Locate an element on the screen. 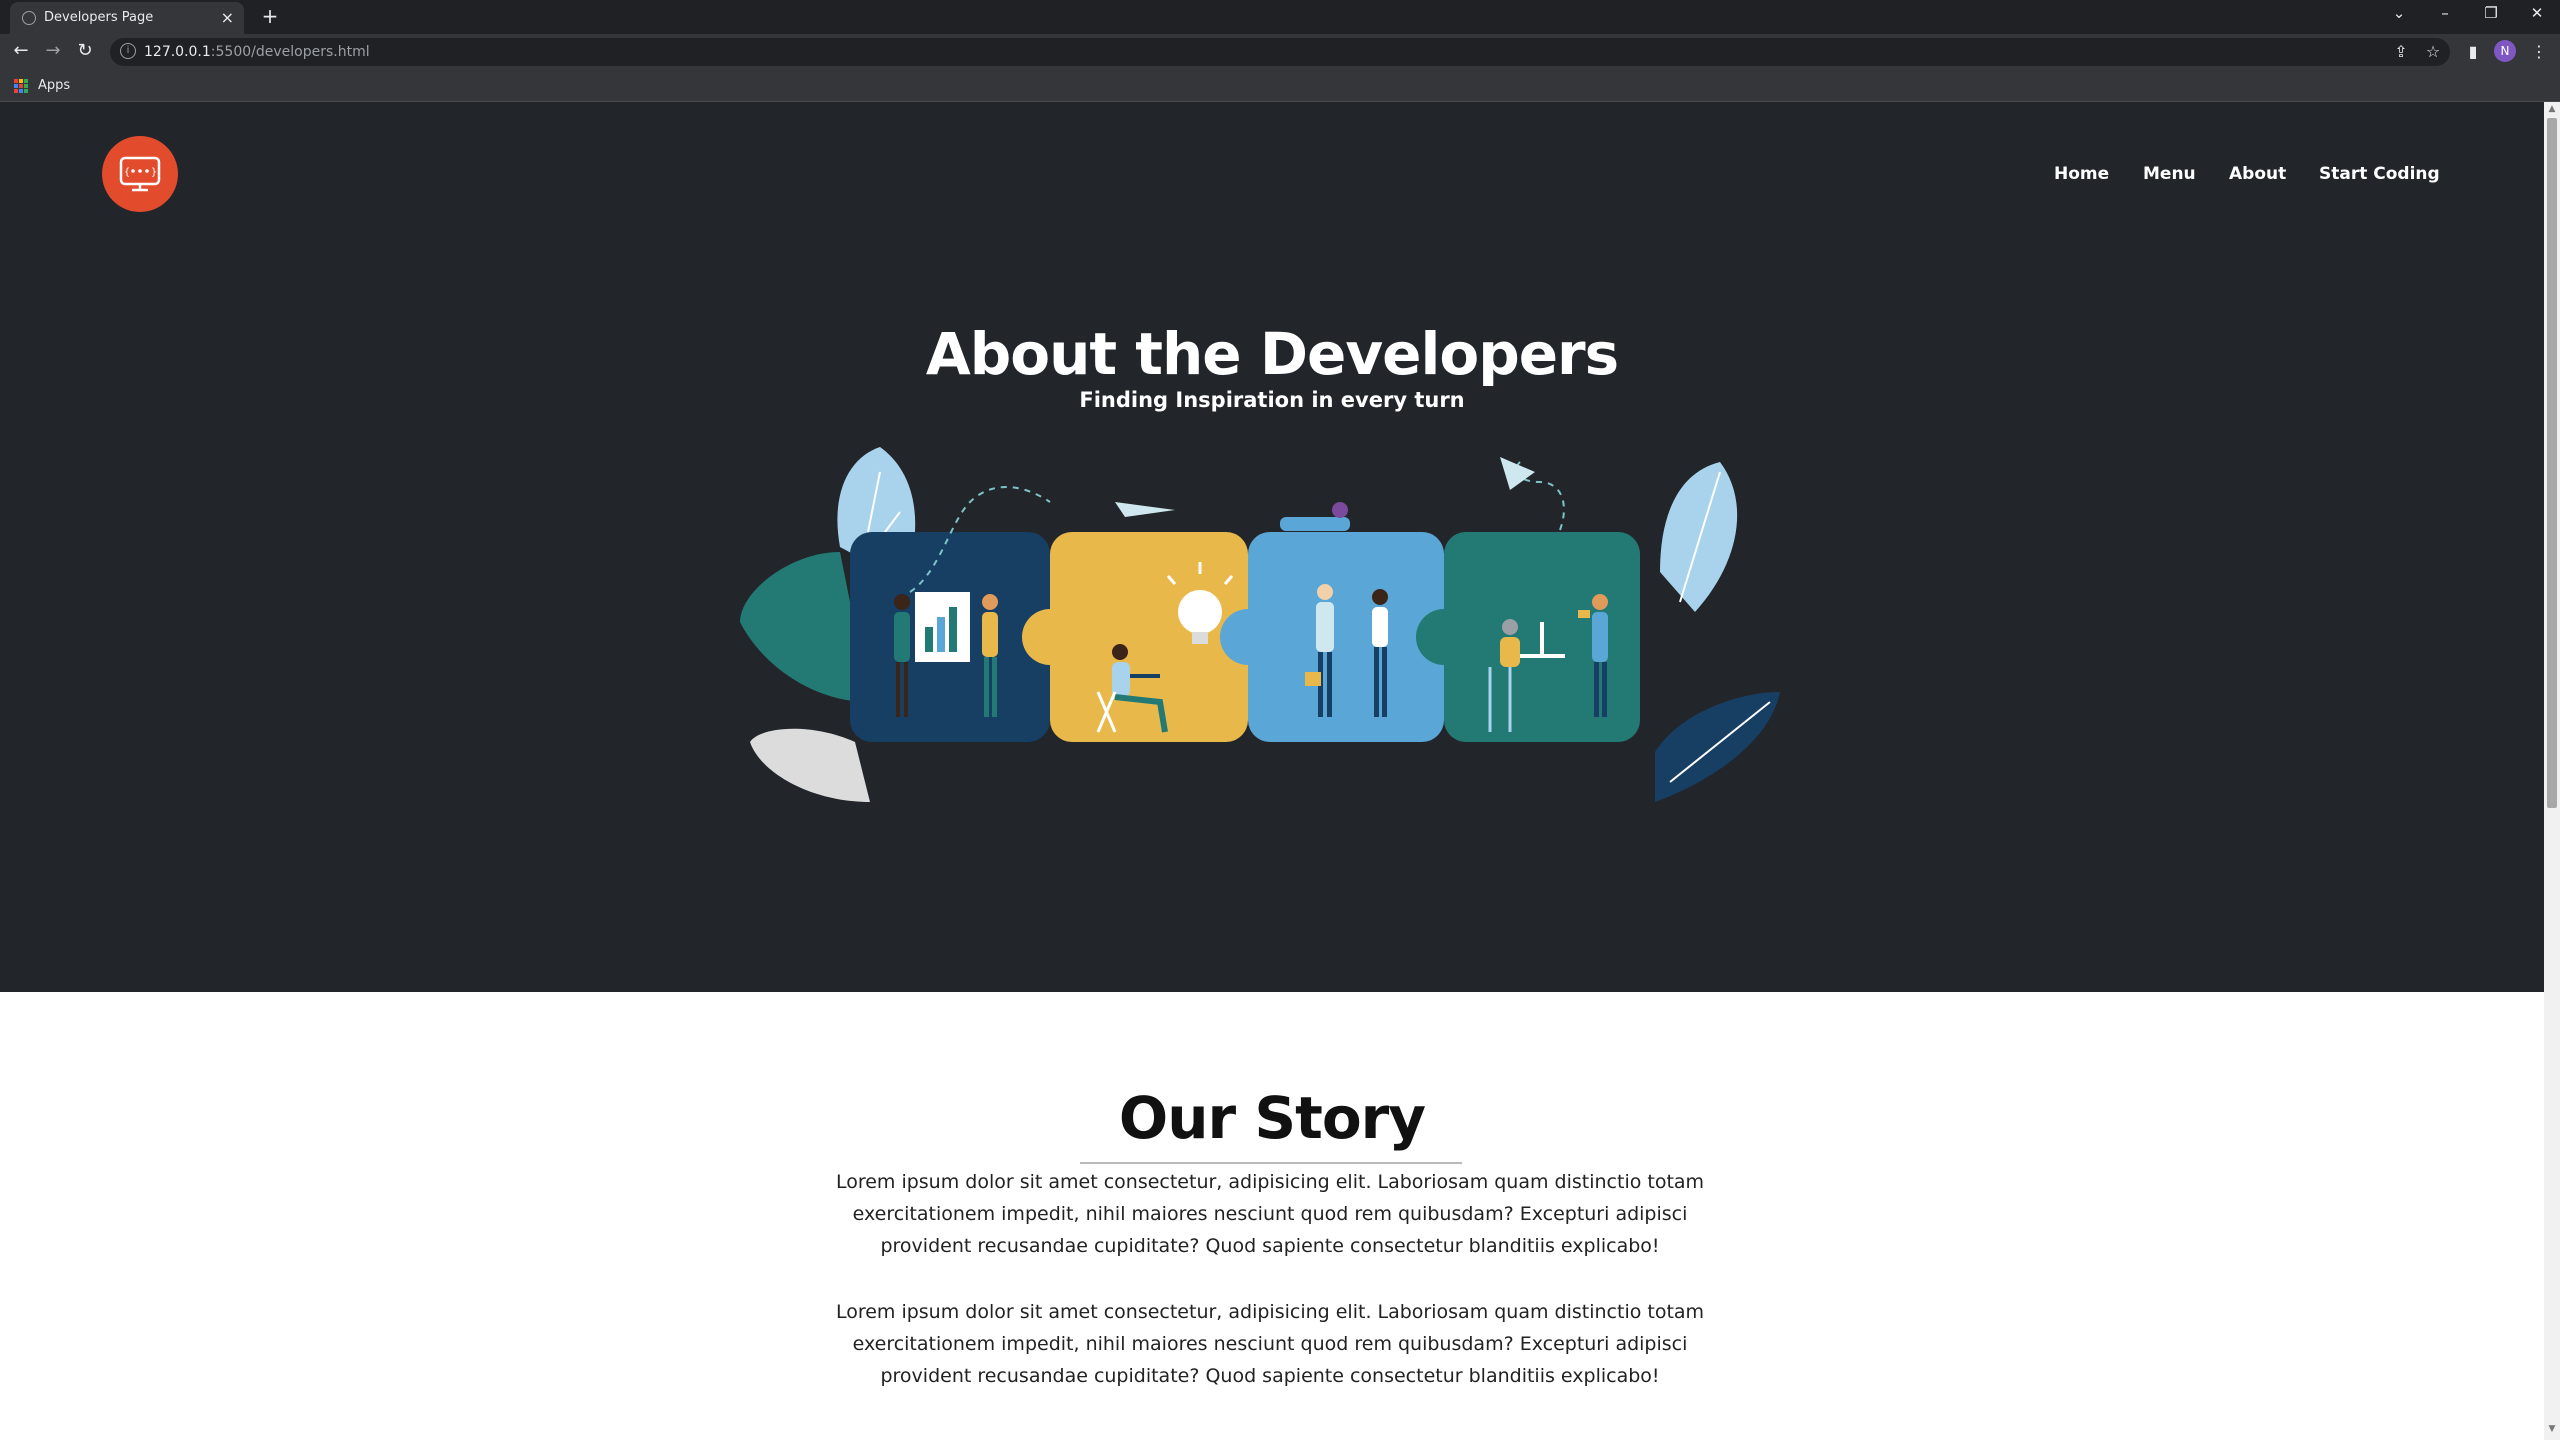 Image resolution: width=2560 pixels, height=1440 pixels. nav-menu: Menu is located at coordinates (2169, 174).